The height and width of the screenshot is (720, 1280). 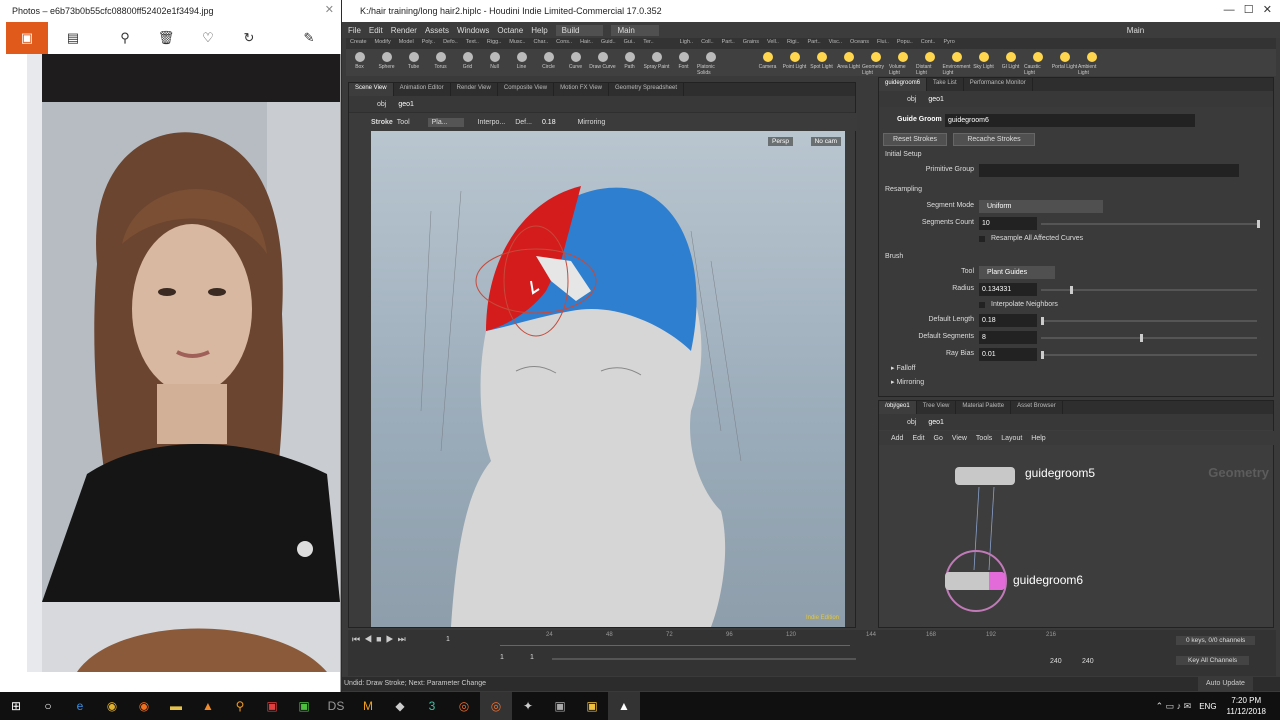 I want to click on app-icon: ⚲, so click(x=240, y=706).